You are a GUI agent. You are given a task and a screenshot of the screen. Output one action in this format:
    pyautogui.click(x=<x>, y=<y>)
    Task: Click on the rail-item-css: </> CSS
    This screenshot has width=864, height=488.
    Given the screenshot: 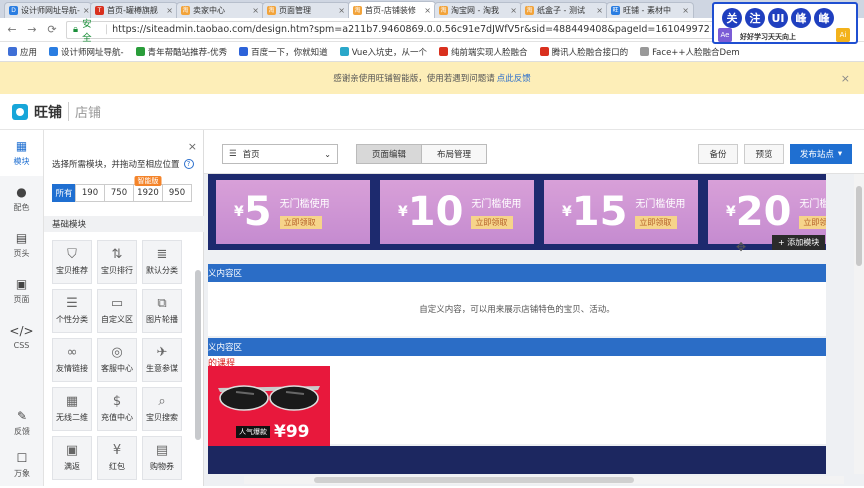 What is the action you would take?
    pyautogui.click(x=21, y=337)
    